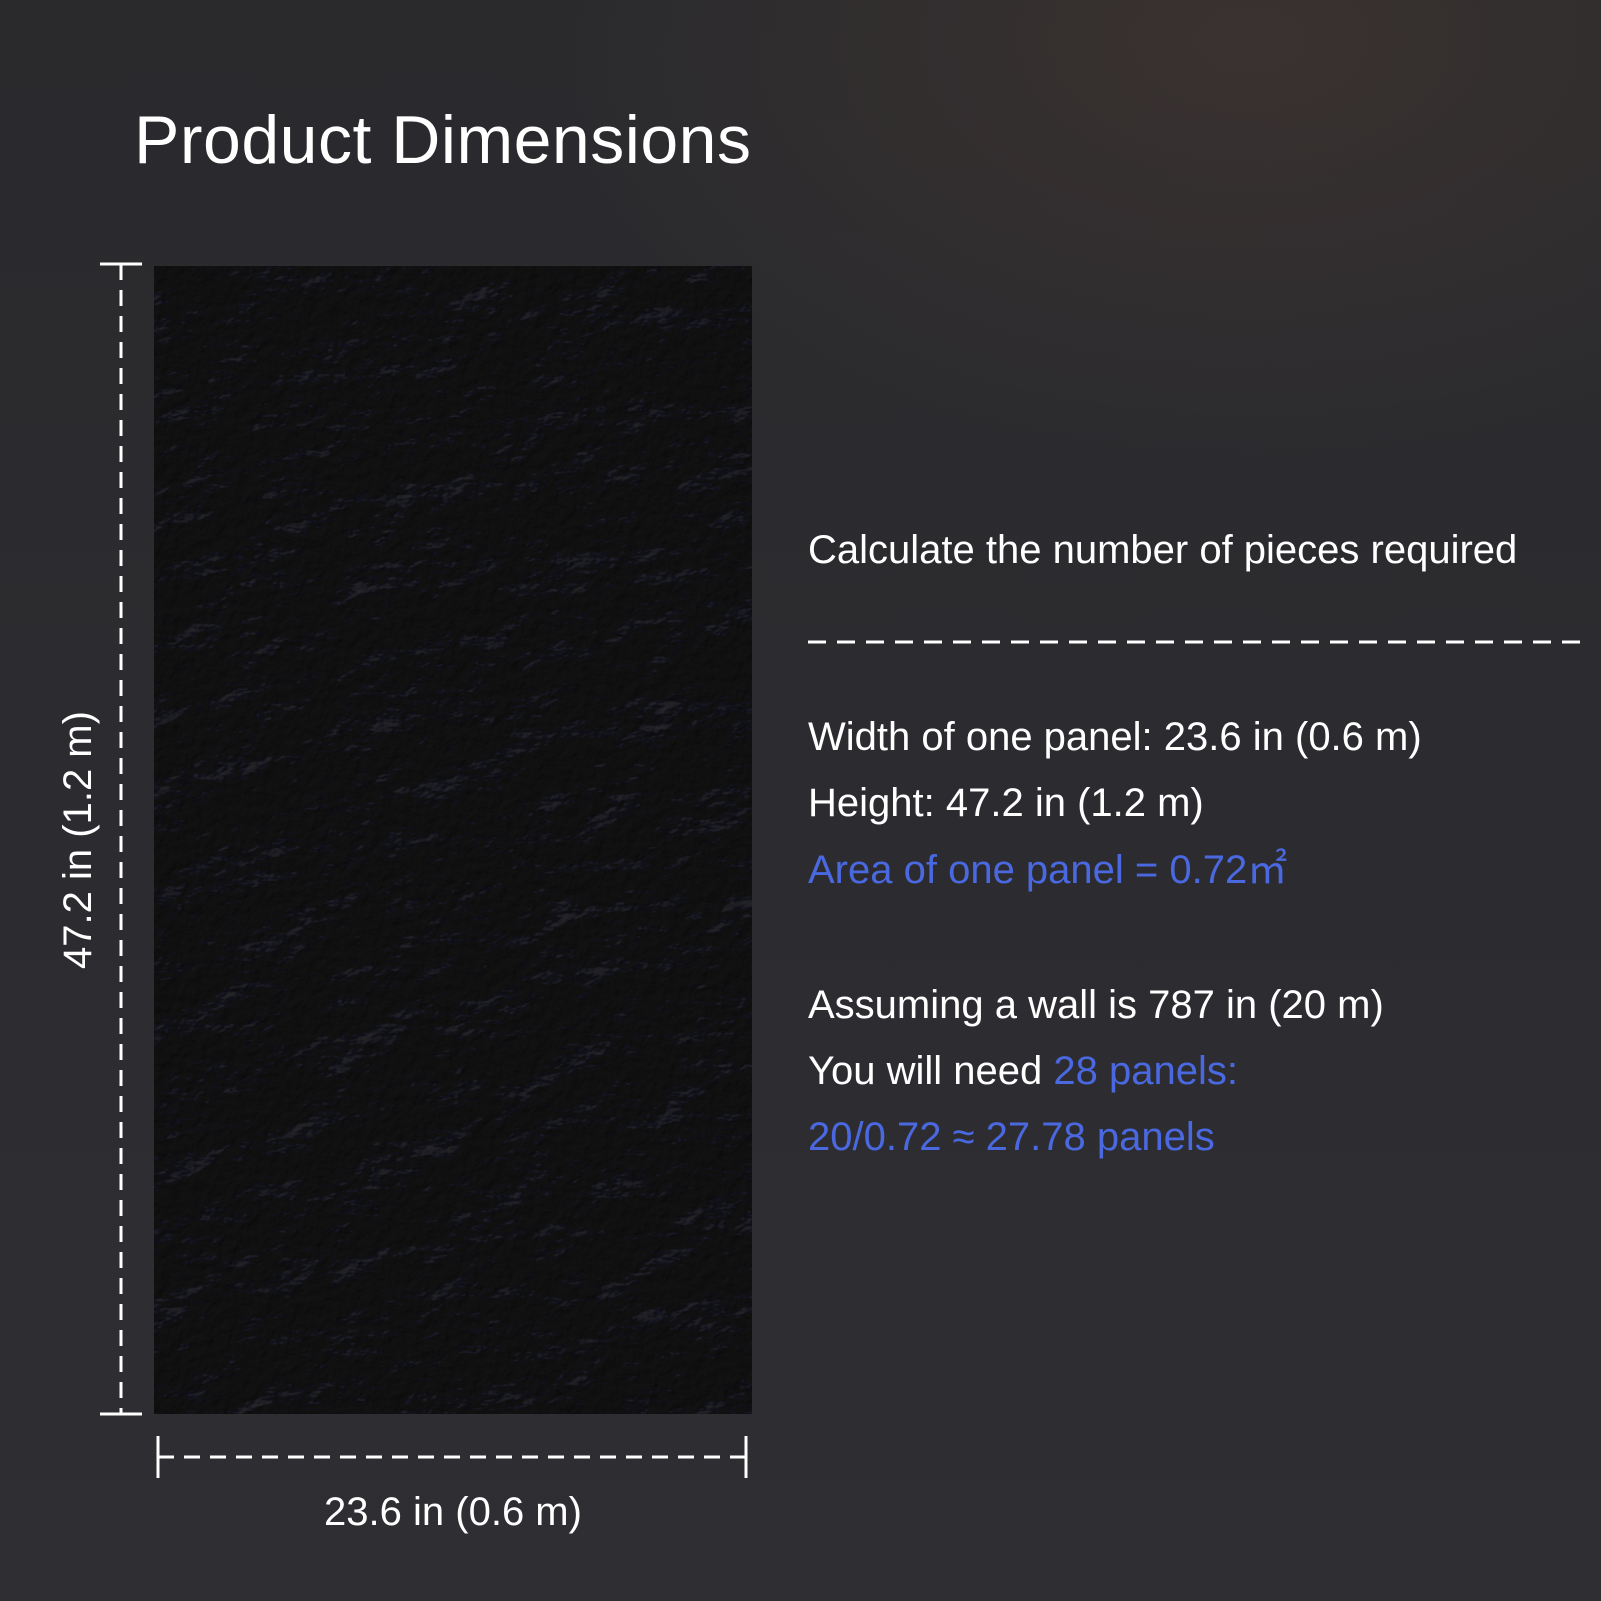 This screenshot has height=1601, width=1601. I want to click on page-title: Product Dimensions, so click(443, 140).